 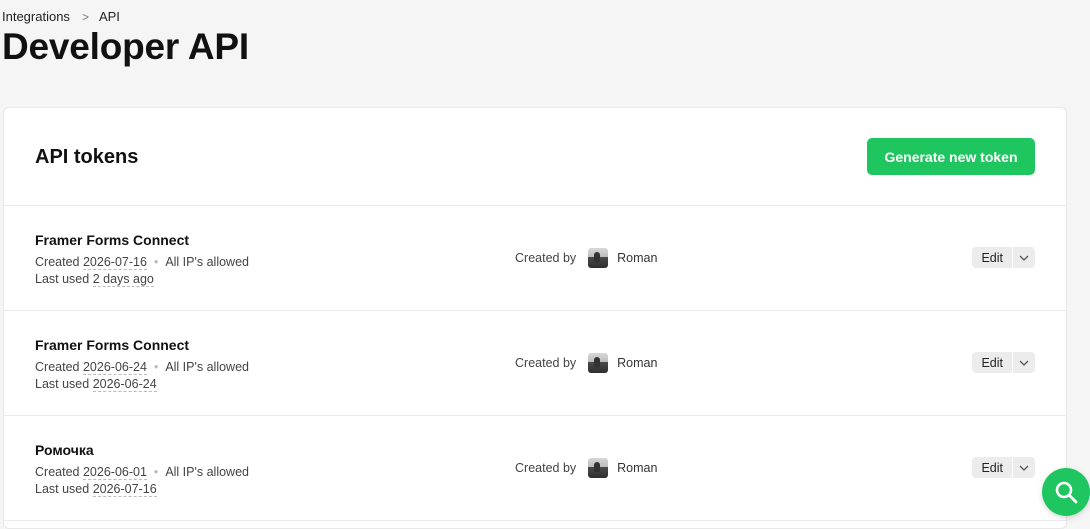 I want to click on breadcrumb: Integrations > API, so click(x=61, y=16).